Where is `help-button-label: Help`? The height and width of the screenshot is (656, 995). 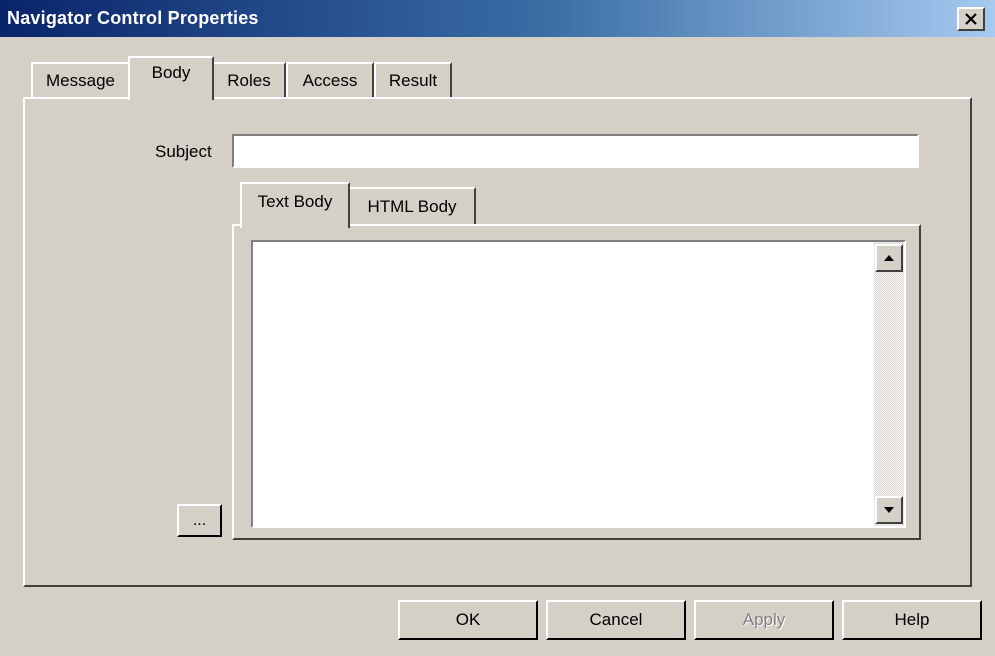
help-button-label: Help is located at coordinates (912, 619).